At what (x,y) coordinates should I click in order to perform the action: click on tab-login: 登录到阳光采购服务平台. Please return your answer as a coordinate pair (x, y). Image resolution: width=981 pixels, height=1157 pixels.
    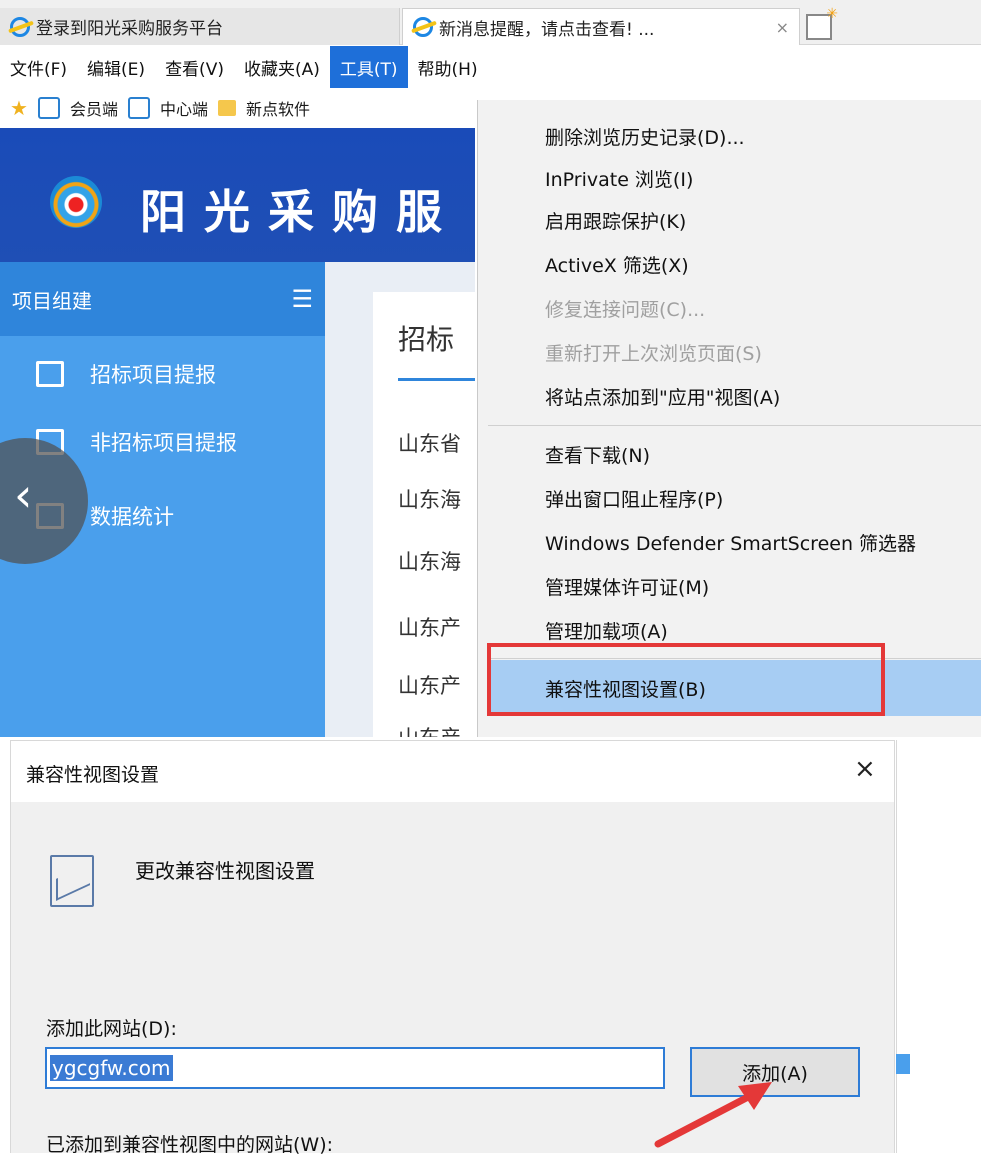
    Looking at the image, I should click on (200, 26).